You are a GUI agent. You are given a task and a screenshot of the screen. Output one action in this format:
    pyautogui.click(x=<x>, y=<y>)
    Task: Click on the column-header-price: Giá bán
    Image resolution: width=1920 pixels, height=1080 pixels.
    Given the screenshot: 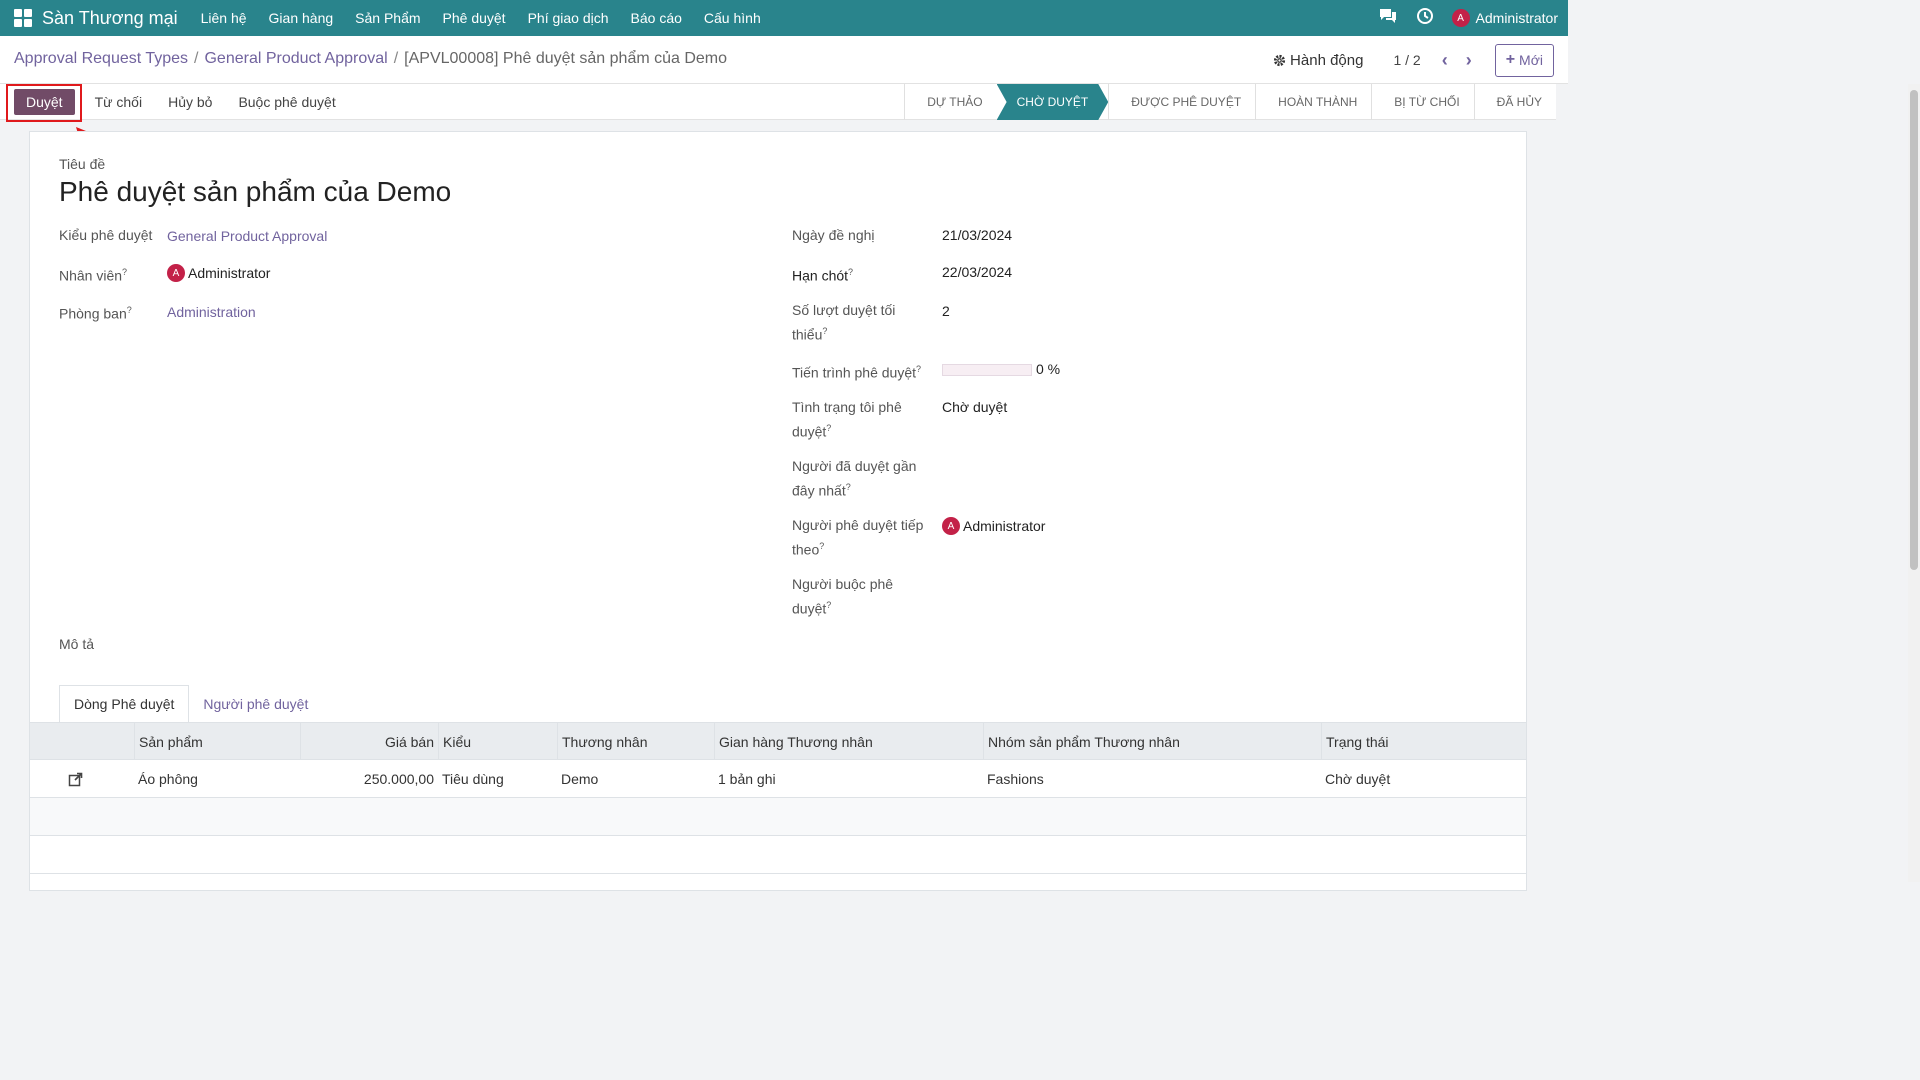 What is the action you would take?
    pyautogui.click(x=369, y=741)
    